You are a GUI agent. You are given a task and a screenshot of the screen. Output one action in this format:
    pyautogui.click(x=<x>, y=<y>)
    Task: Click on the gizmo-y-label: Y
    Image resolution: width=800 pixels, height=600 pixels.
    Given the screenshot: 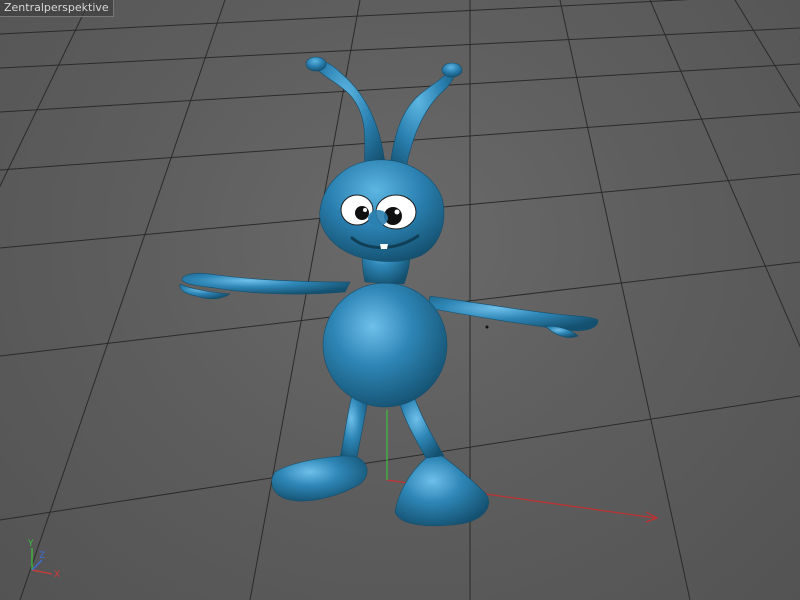 What is the action you would take?
    pyautogui.click(x=30, y=544)
    